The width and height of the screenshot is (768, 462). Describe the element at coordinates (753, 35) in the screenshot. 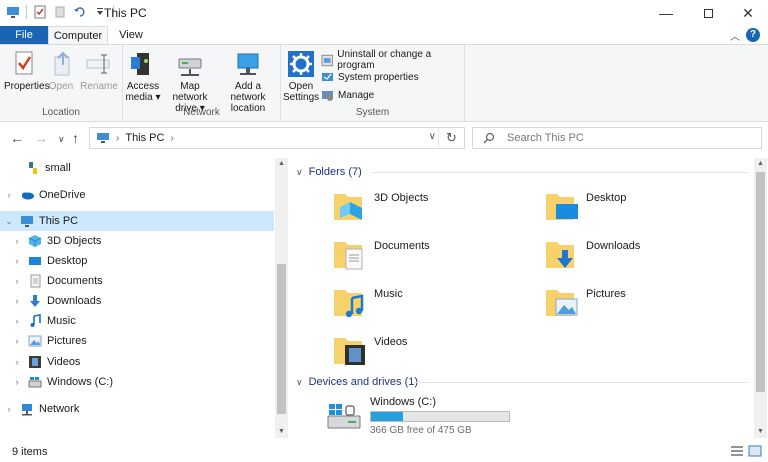

I see `help-icon: ?` at that location.